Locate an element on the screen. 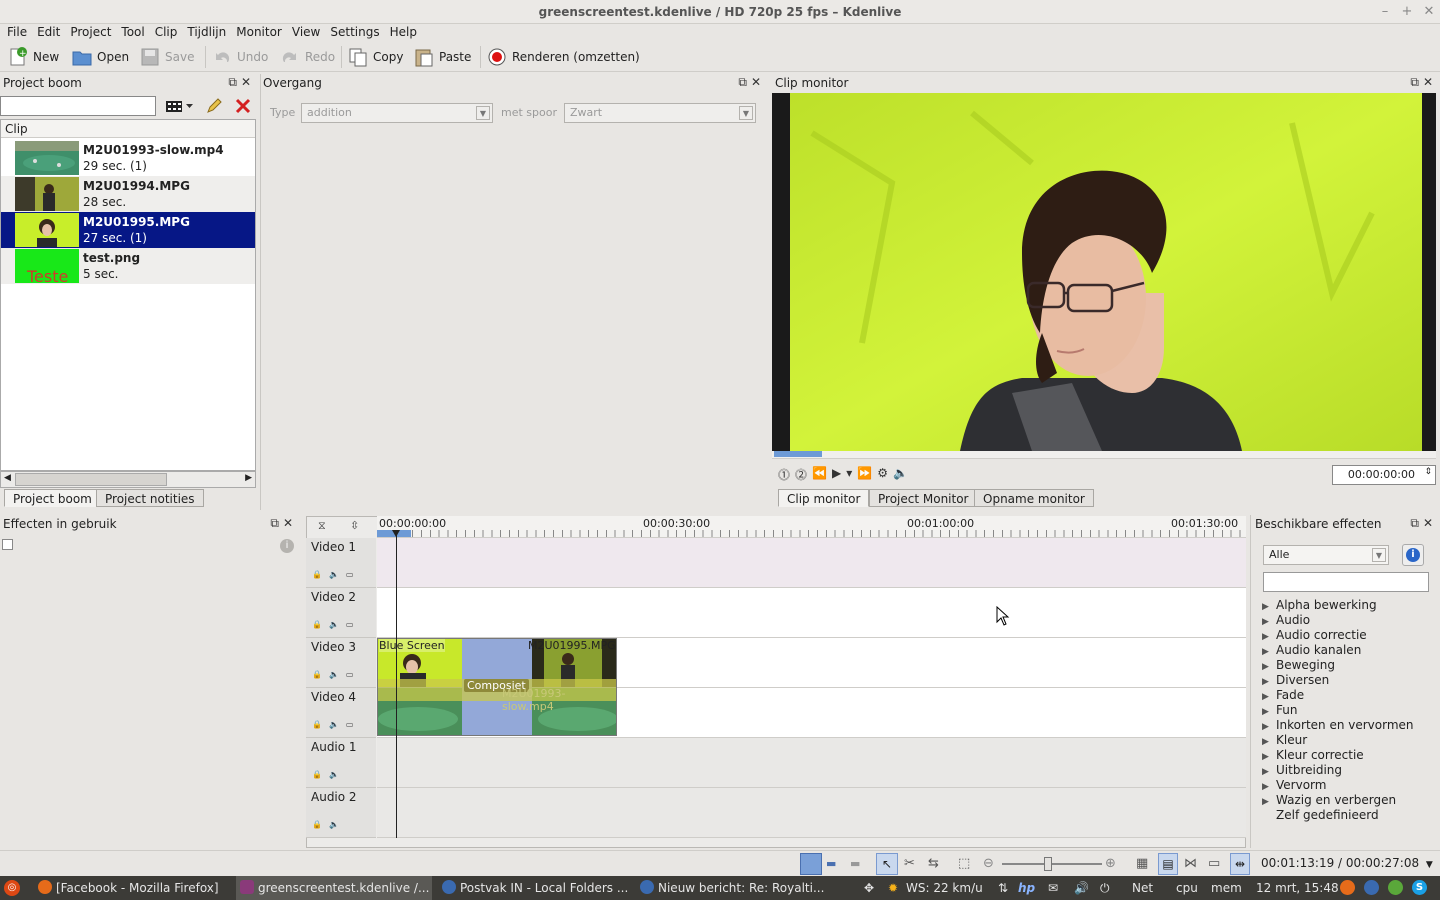 Image resolution: width=1440 pixels, height=900 pixels. effect-category: ▶ Kleur correctie is located at coordinates (1338, 755).